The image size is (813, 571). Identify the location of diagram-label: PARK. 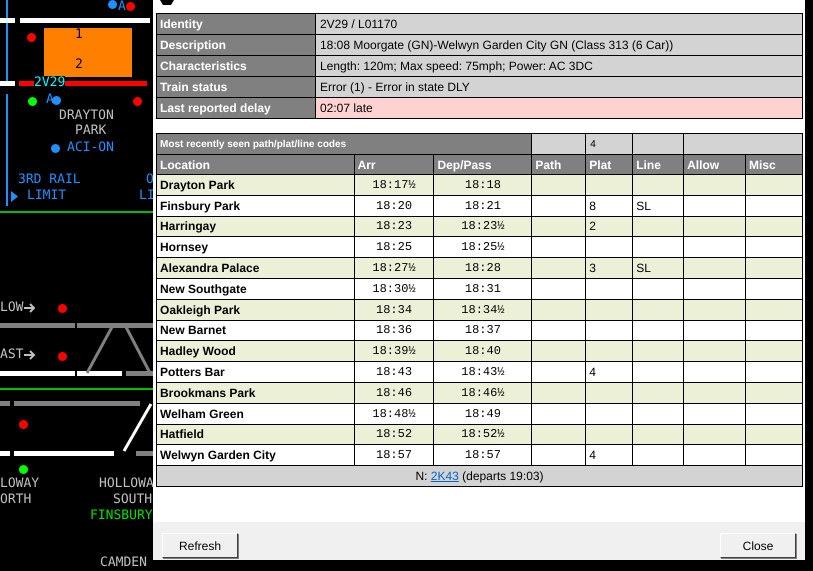
(90, 131).